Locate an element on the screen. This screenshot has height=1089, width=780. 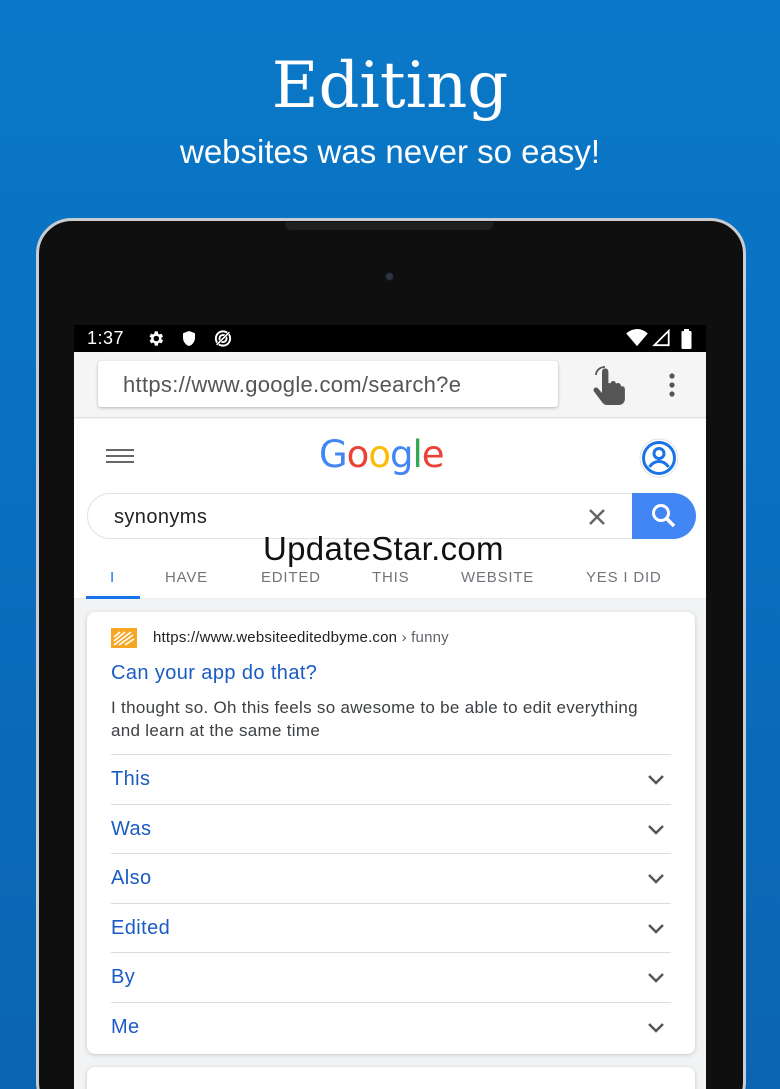
hamburger-menu-icon is located at coordinates (120, 456).